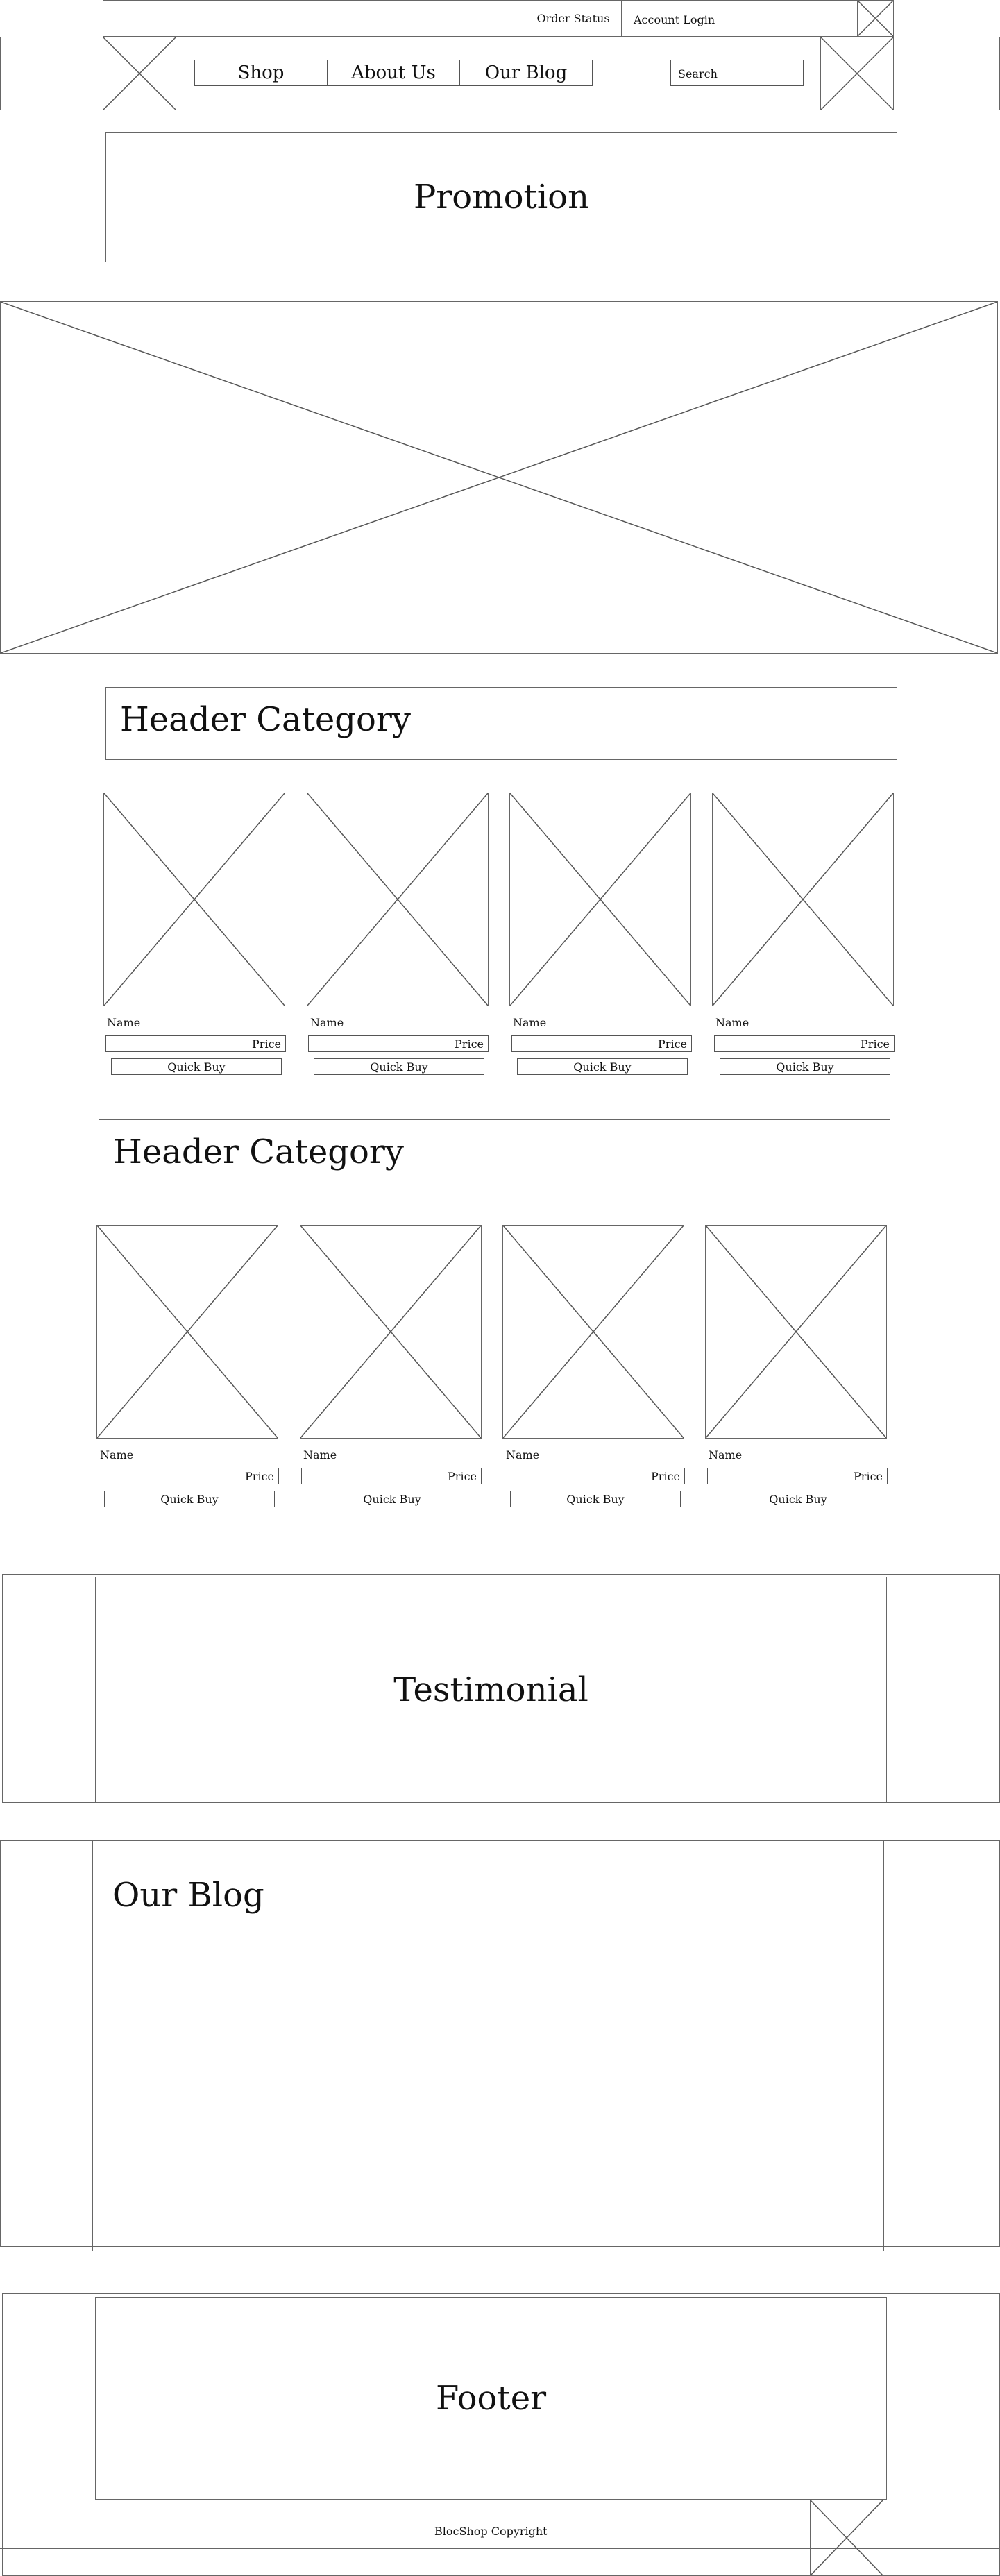  I want to click on logo-image, so click(140, 73).